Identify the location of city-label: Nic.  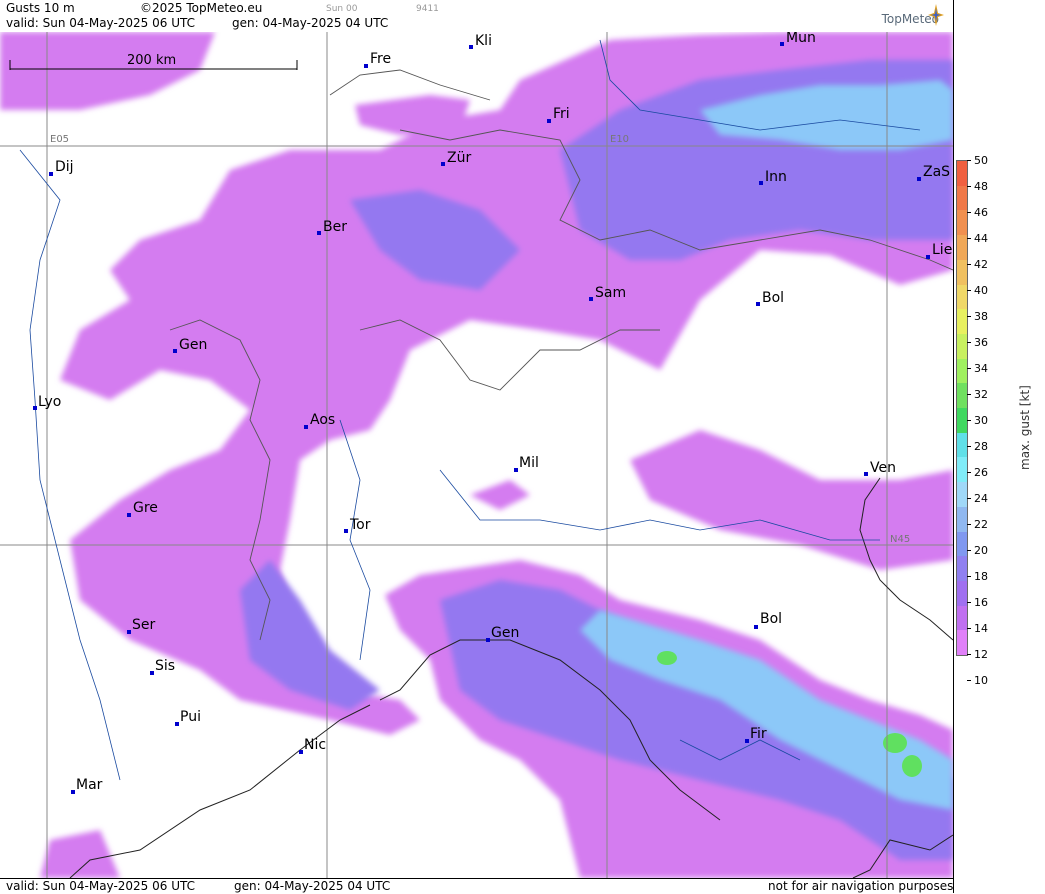
(315, 745).